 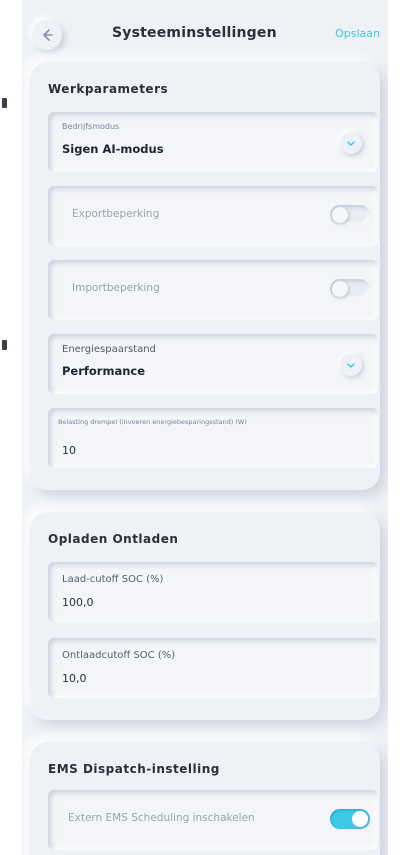 I want to click on back-button, so click(x=47, y=35).